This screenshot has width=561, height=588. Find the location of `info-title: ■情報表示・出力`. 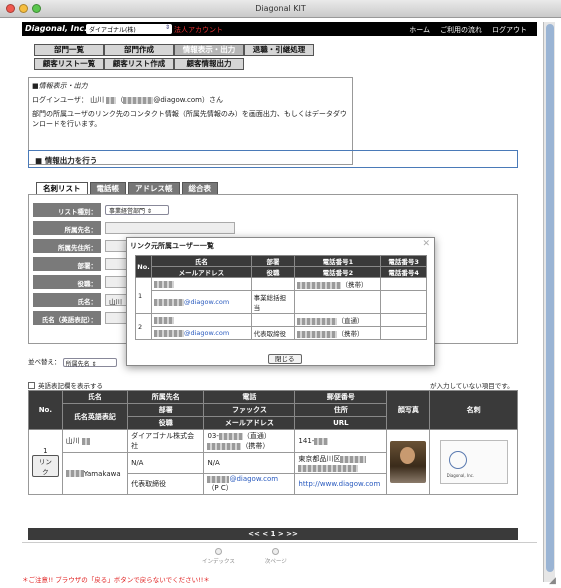

info-title: ■情報表示・出力 is located at coordinates (60, 86).